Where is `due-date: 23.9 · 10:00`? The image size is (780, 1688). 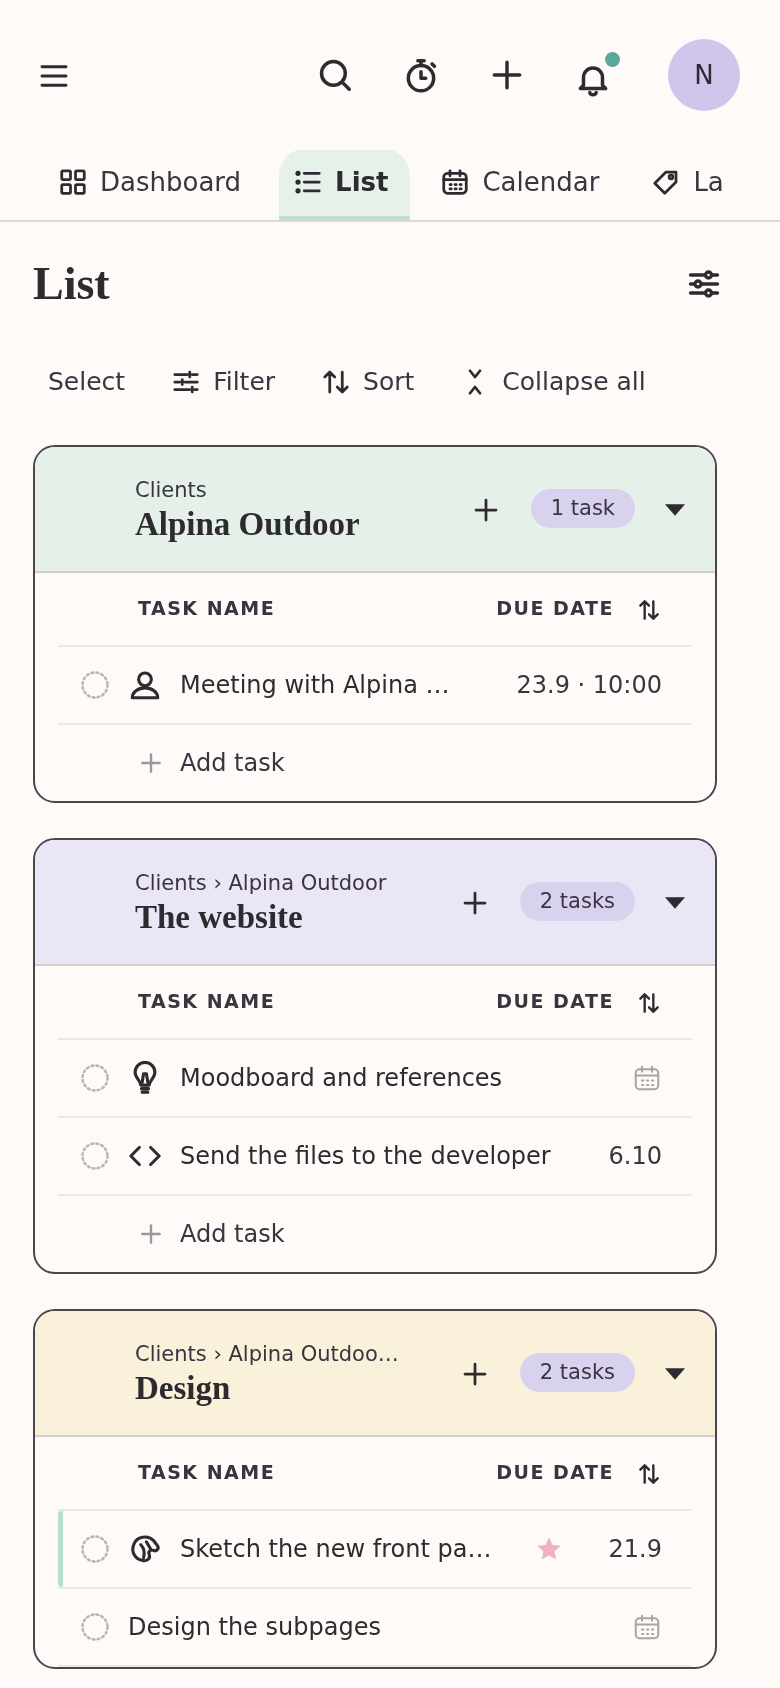
due-date: 23.9 · 10:00 is located at coordinates (589, 685).